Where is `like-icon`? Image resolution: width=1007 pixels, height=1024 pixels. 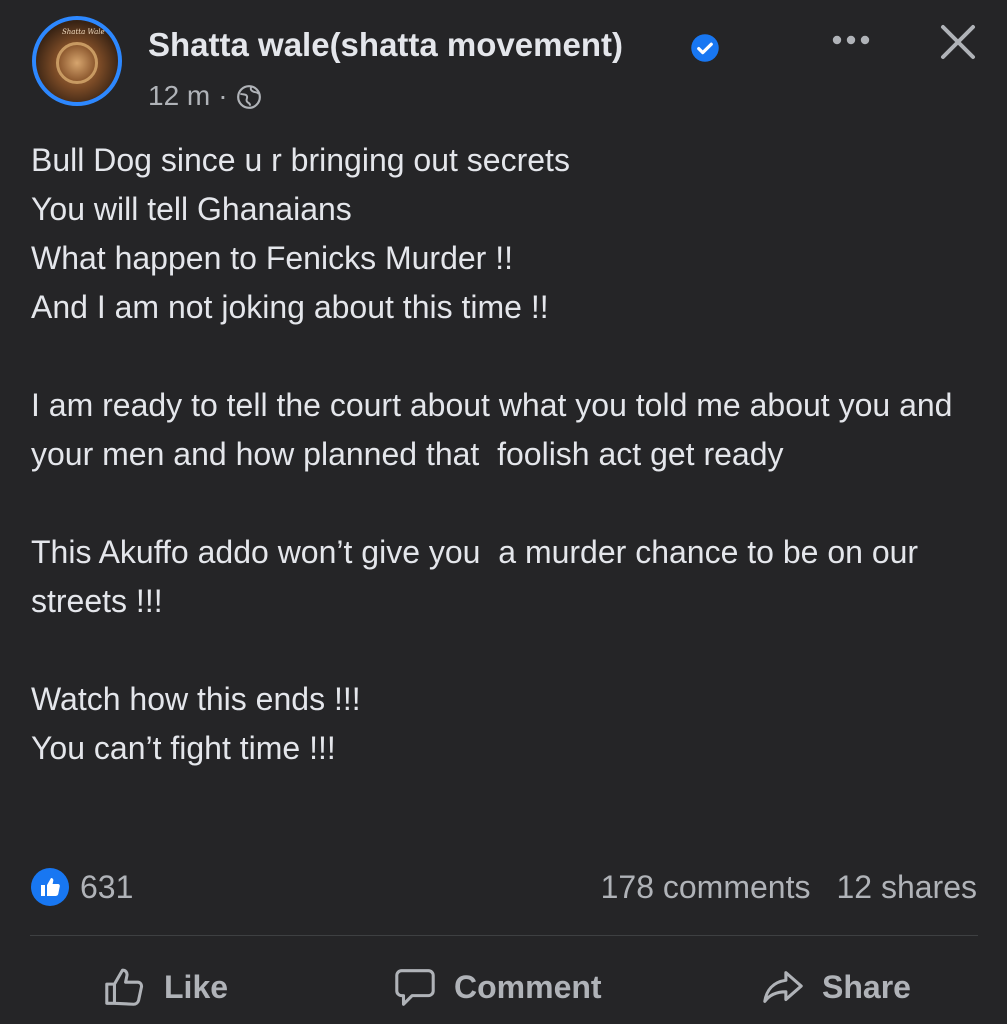
like-icon is located at coordinates (124, 987).